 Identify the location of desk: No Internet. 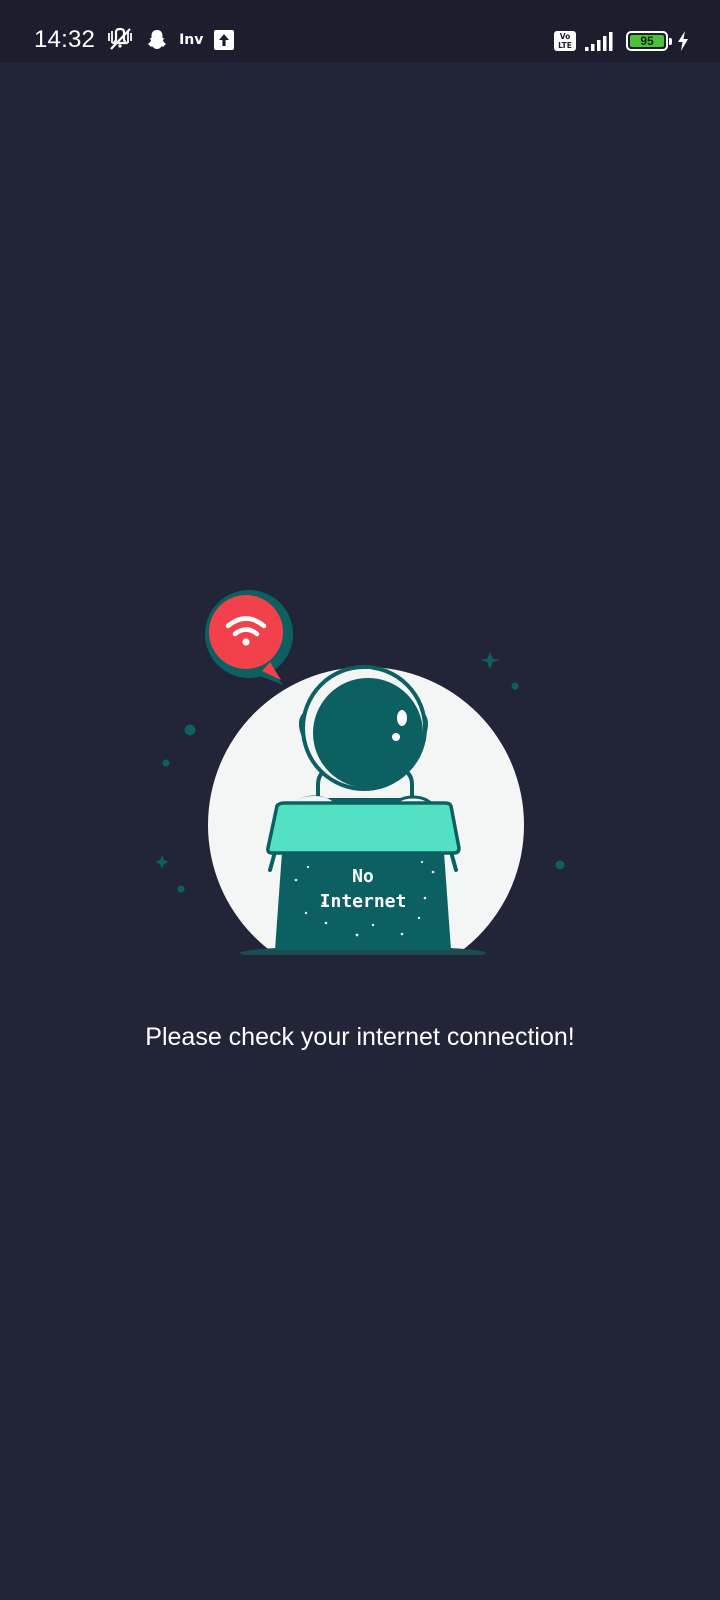
(363, 875).